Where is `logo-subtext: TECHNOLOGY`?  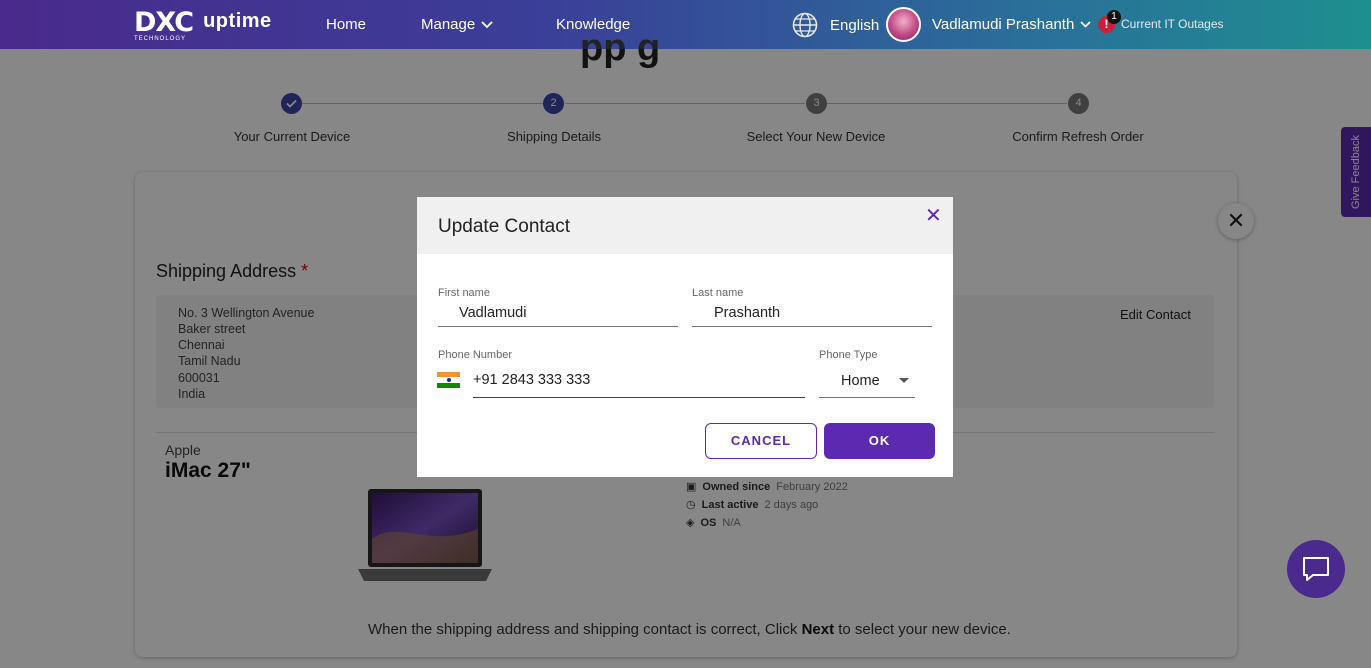 logo-subtext: TECHNOLOGY is located at coordinates (160, 39).